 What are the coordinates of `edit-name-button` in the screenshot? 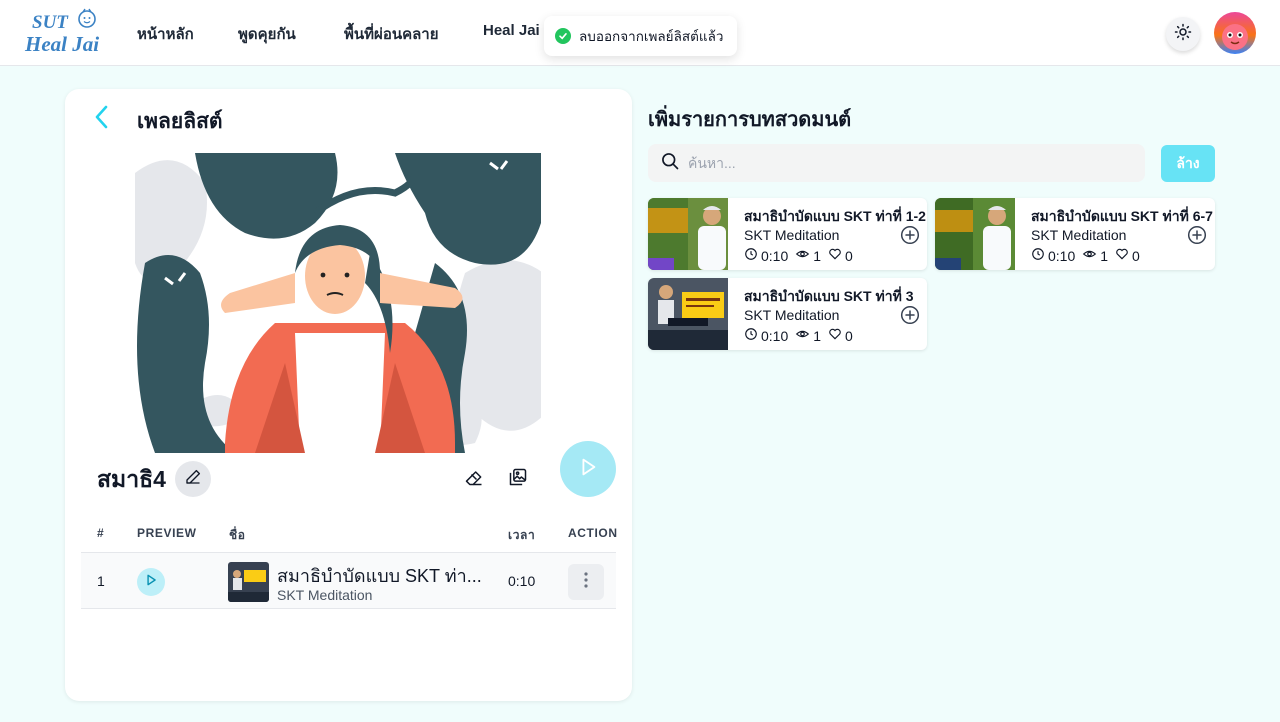 It's located at (193, 479).